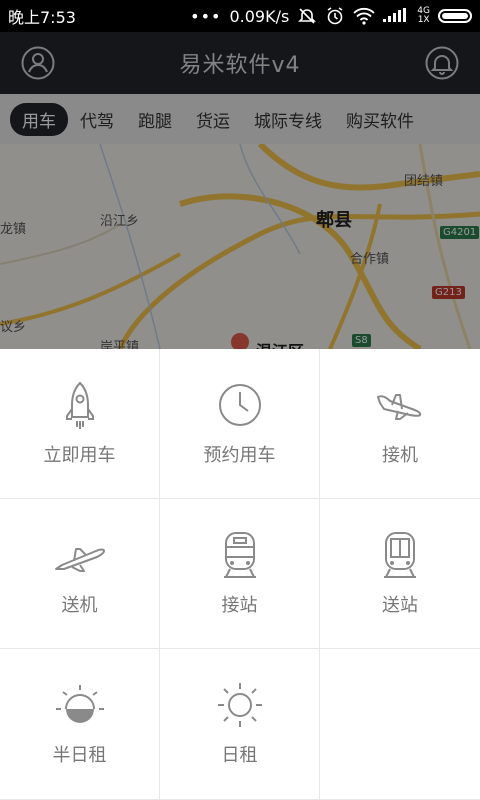  I want to click on status-time: 晚上7:53, so click(42, 17).